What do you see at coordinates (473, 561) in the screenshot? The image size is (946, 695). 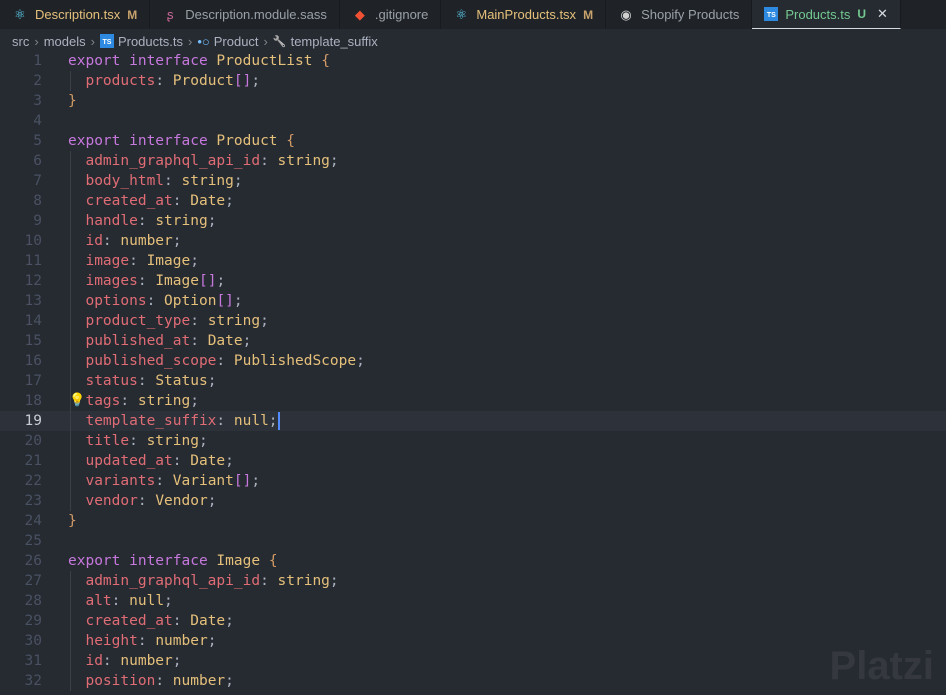 I see `code-line: 26 export interface Image {` at bounding box center [473, 561].